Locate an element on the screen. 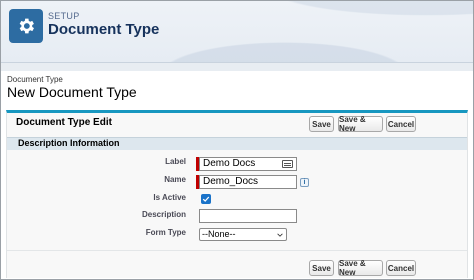 This screenshot has height=280, width=474. edit-block-title: Document Type Edit is located at coordinates (64, 122).